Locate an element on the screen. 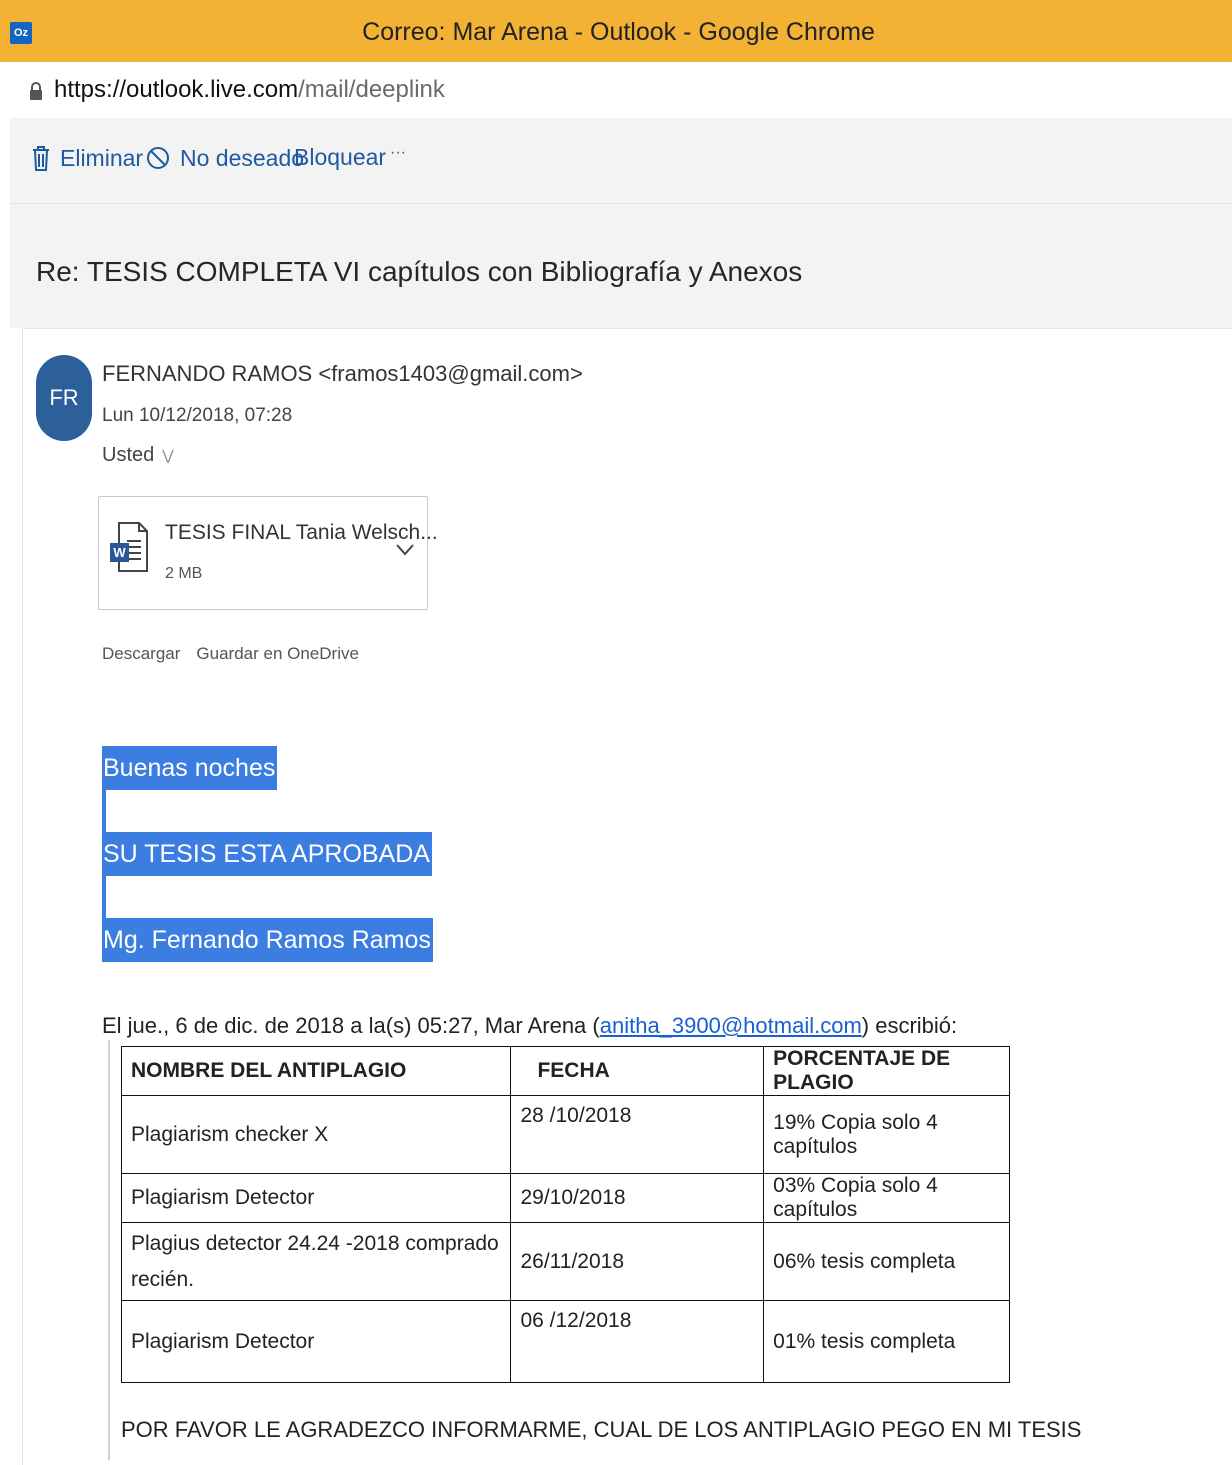 The height and width of the screenshot is (1465, 1232). recipient-toggle: Usted ⋁ is located at coordinates (138, 455).